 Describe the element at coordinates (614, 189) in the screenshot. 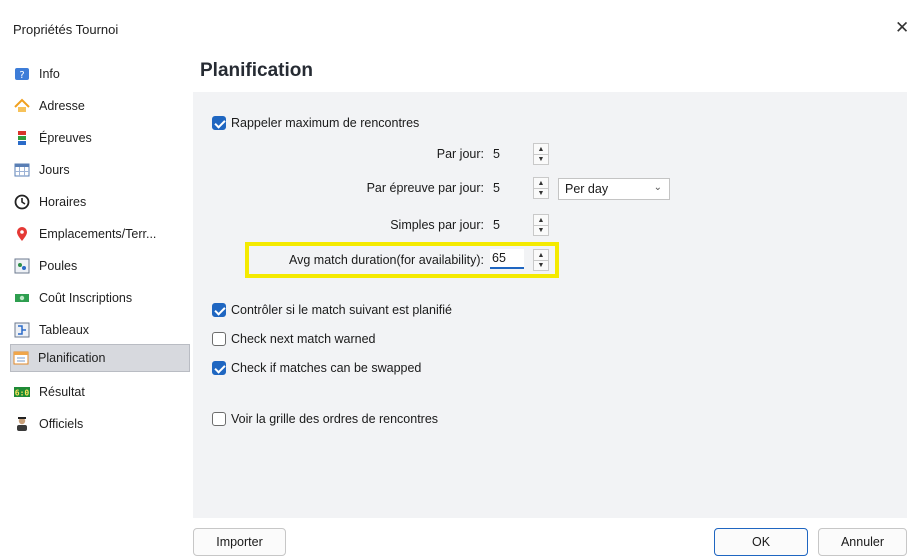

I see `per-period-dropdown: Per day ⌄` at that location.